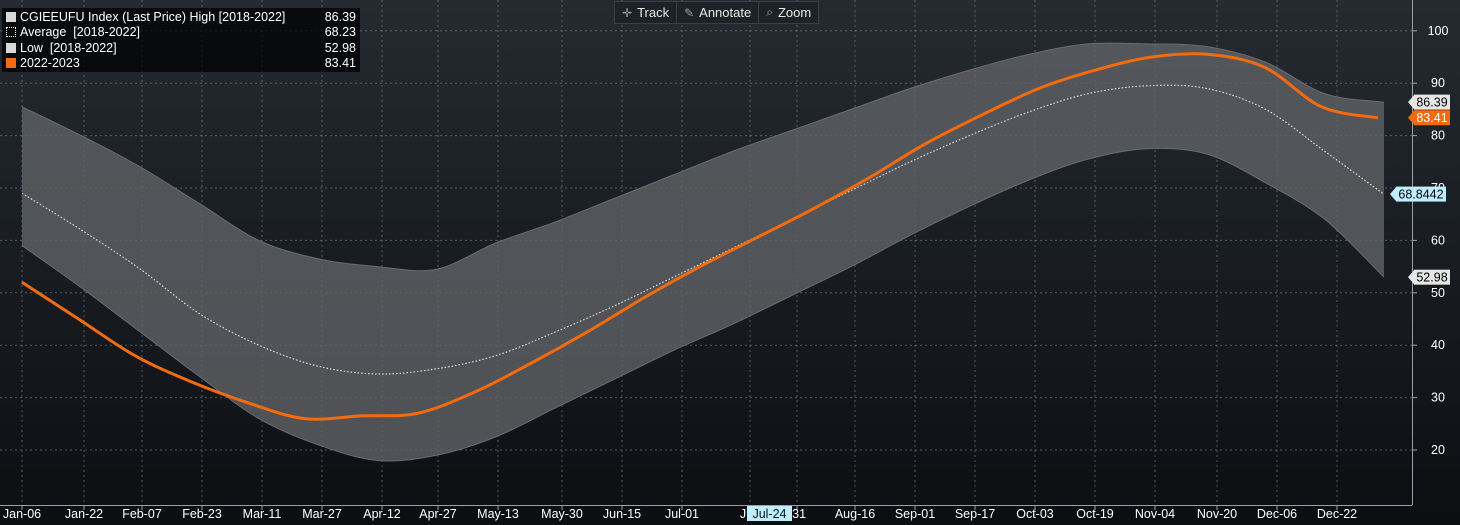  What do you see at coordinates (1217, 514) in the screenshot?
I see `x-tick-label: Nov-20` at bounding box center [1217, 514].